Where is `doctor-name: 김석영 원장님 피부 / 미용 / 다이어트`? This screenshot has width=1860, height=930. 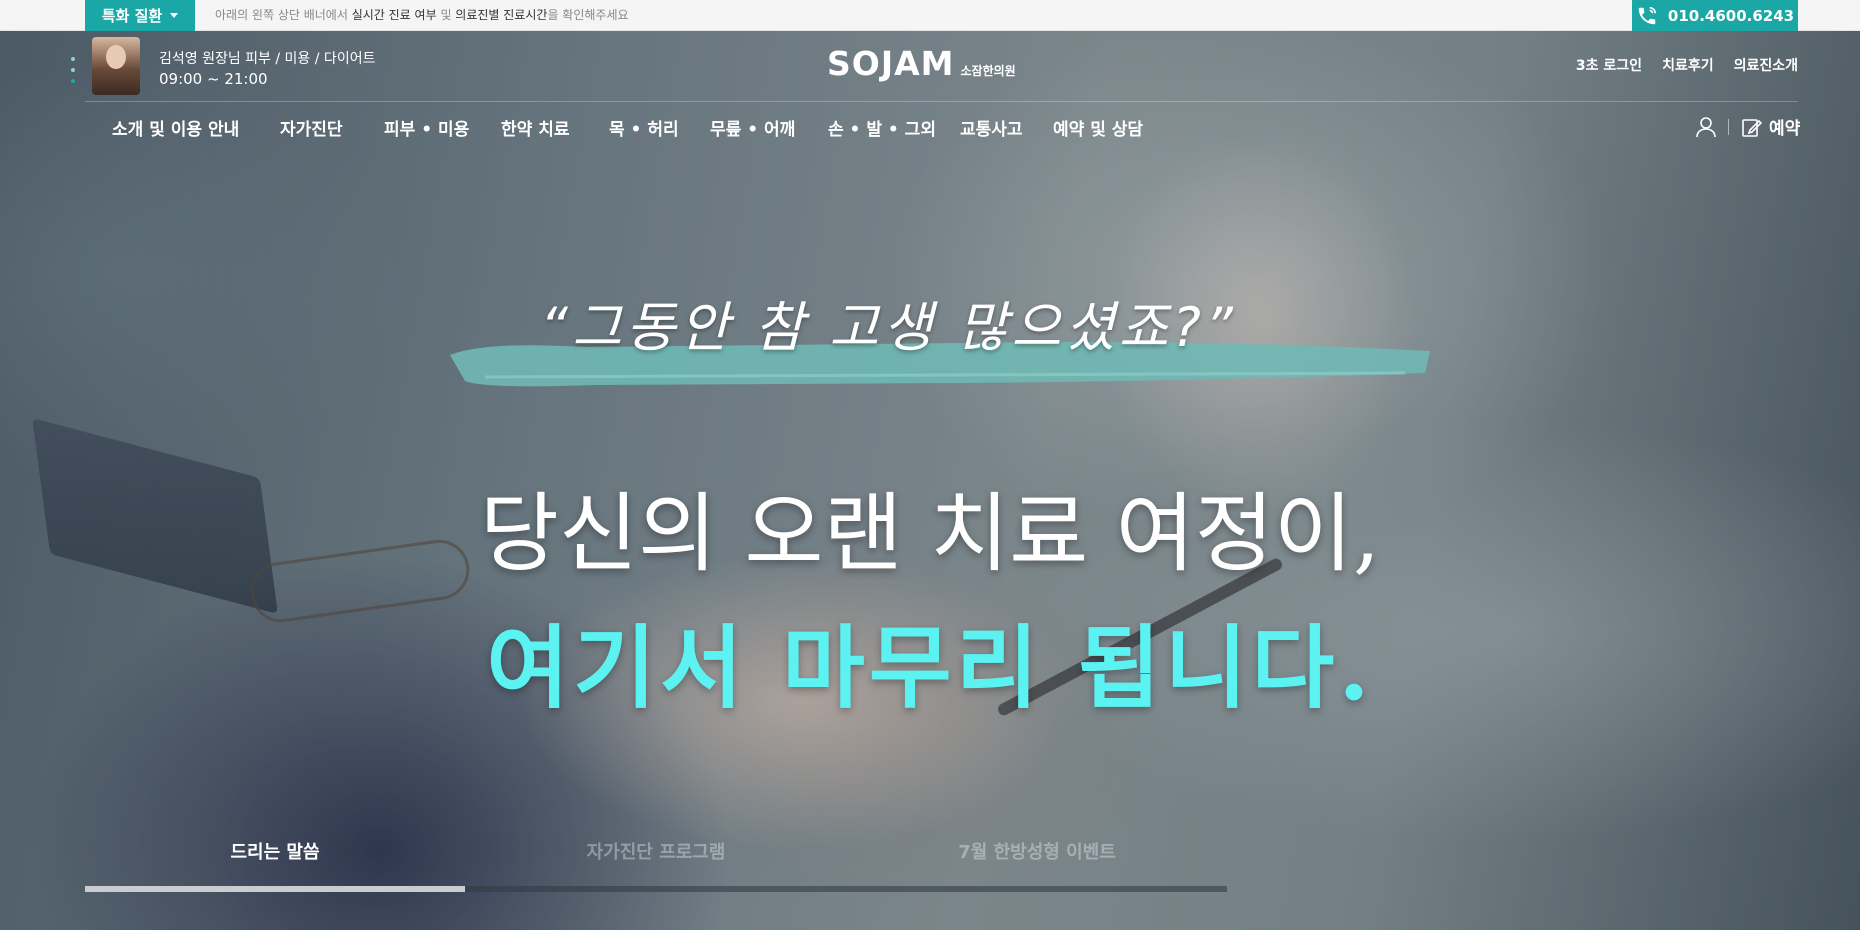
doctor-name: 김석영 원장님 피부 / 미용 / 다이어트 is located at coordinates (267, 59).